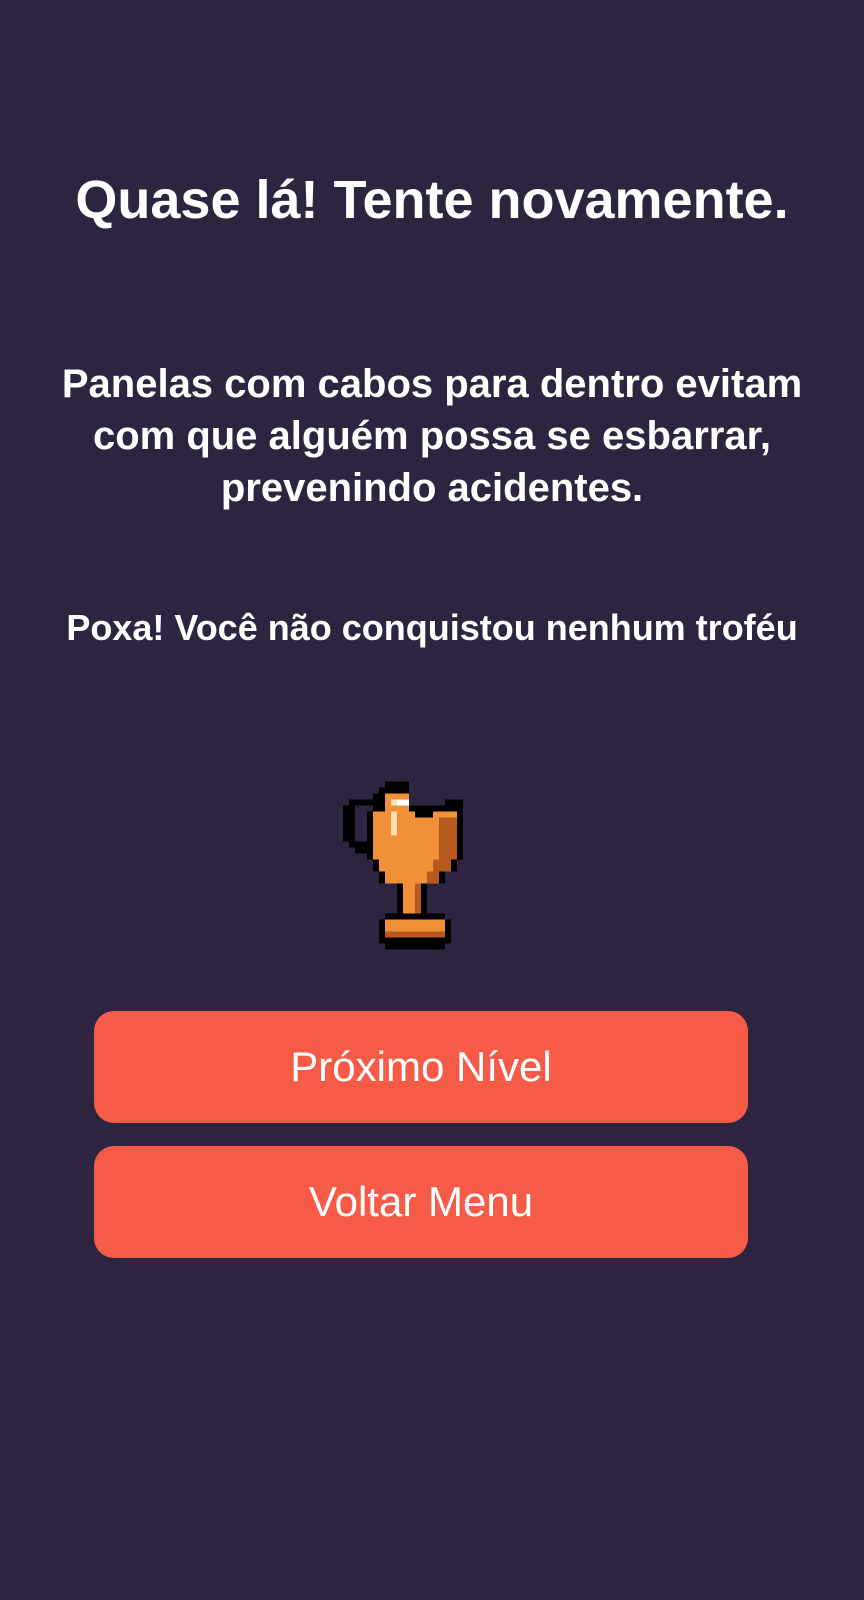 The width and height of the screenshot is (864, 1600). I want to click on bronze-trophy-icon, so click(406, 865).